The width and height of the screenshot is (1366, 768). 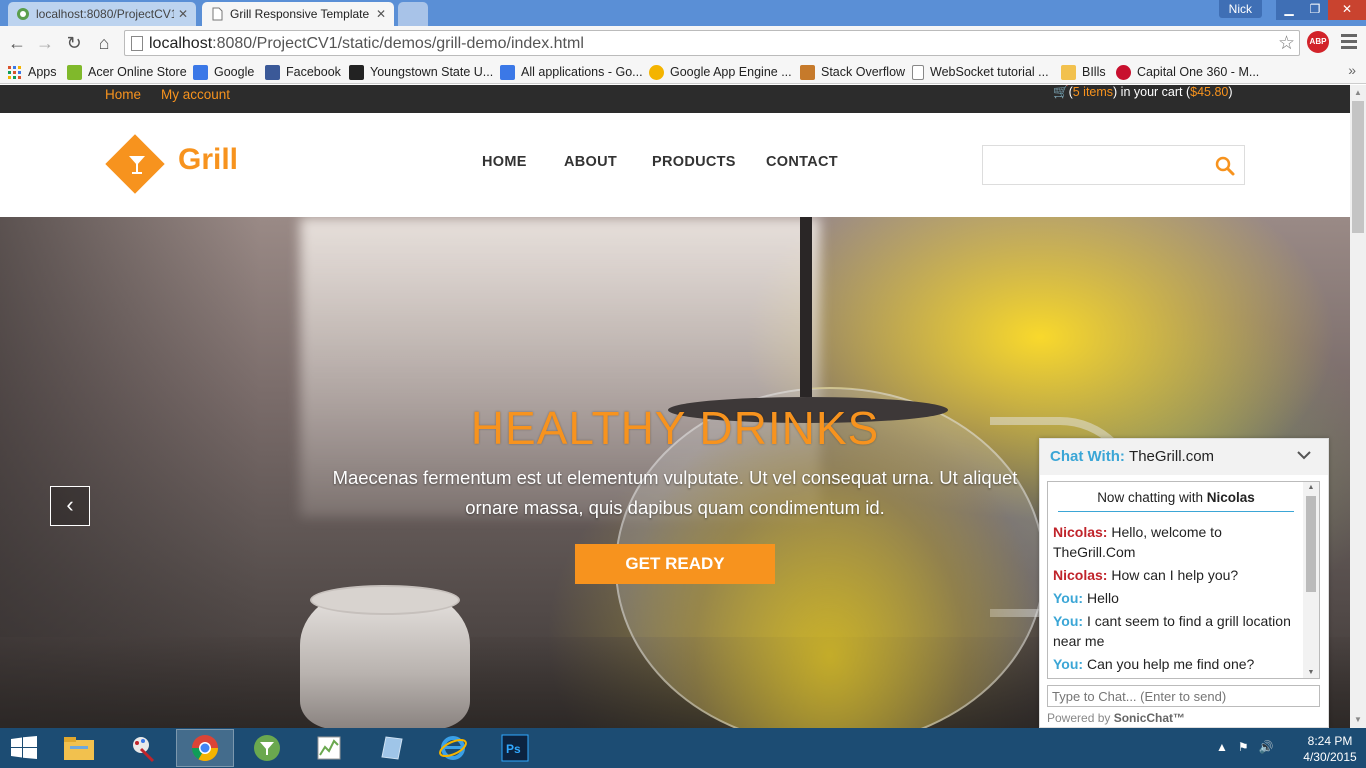 I want to click on stack-overflow-icon, so click(x=807, y=72).